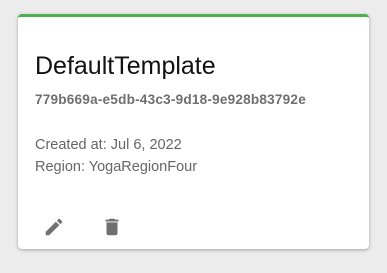 The width and height of the screenshot is (387, 273). What do you see at coordinates (108, 145) in the screenshot?
I see `created-at-line: Created at: Jul 6, 2022` at bounding box center [108, 145].